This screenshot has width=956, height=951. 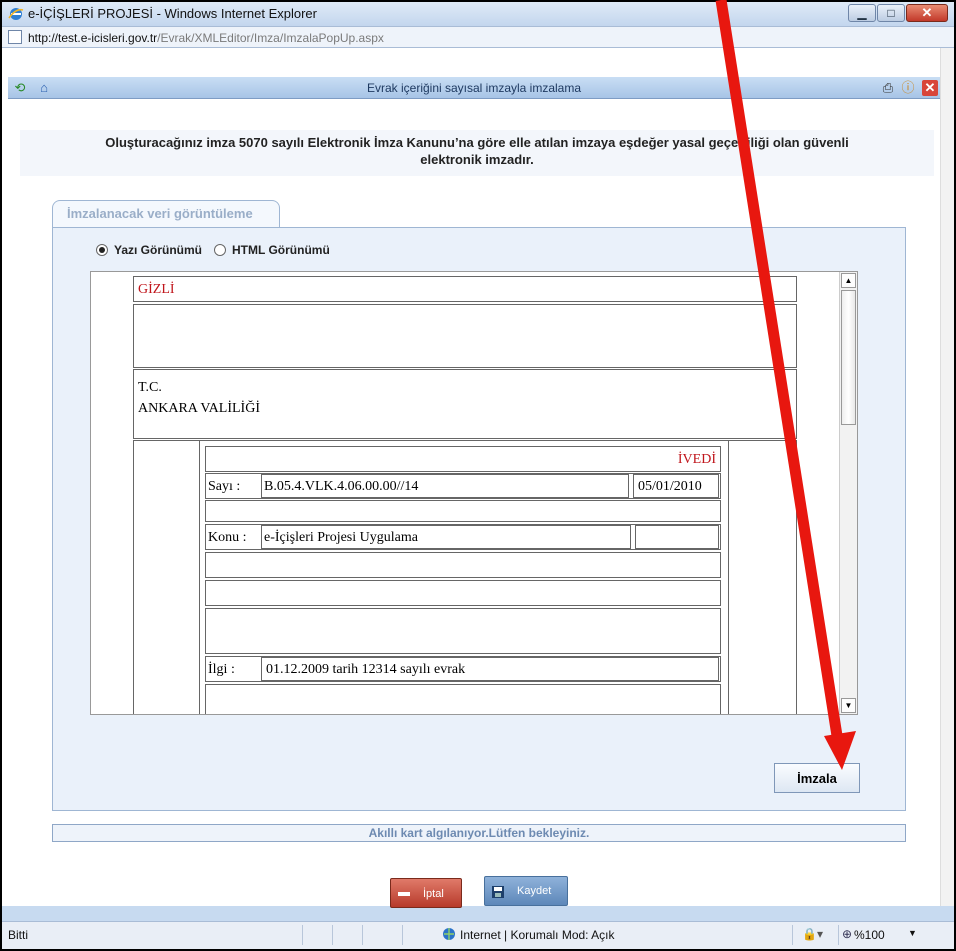 I want to click on sayi-value: B.05.4.VLK.4.06.00.00//14, so click(x=341, y=486).